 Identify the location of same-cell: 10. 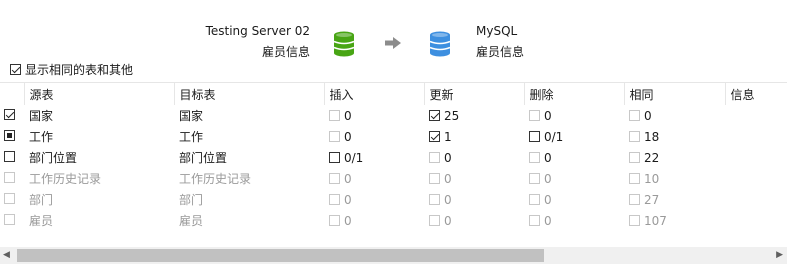
(674, 178).